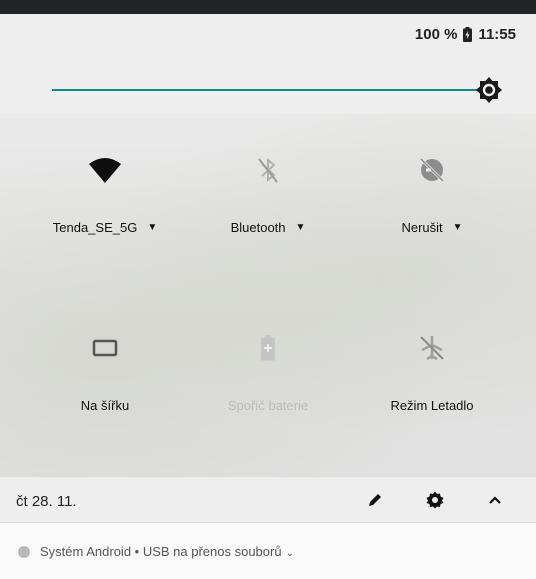 The image size is (536, 579). I want to click on tile-do-not-disturb-label: Nerušit ▼, so click(431, 227).